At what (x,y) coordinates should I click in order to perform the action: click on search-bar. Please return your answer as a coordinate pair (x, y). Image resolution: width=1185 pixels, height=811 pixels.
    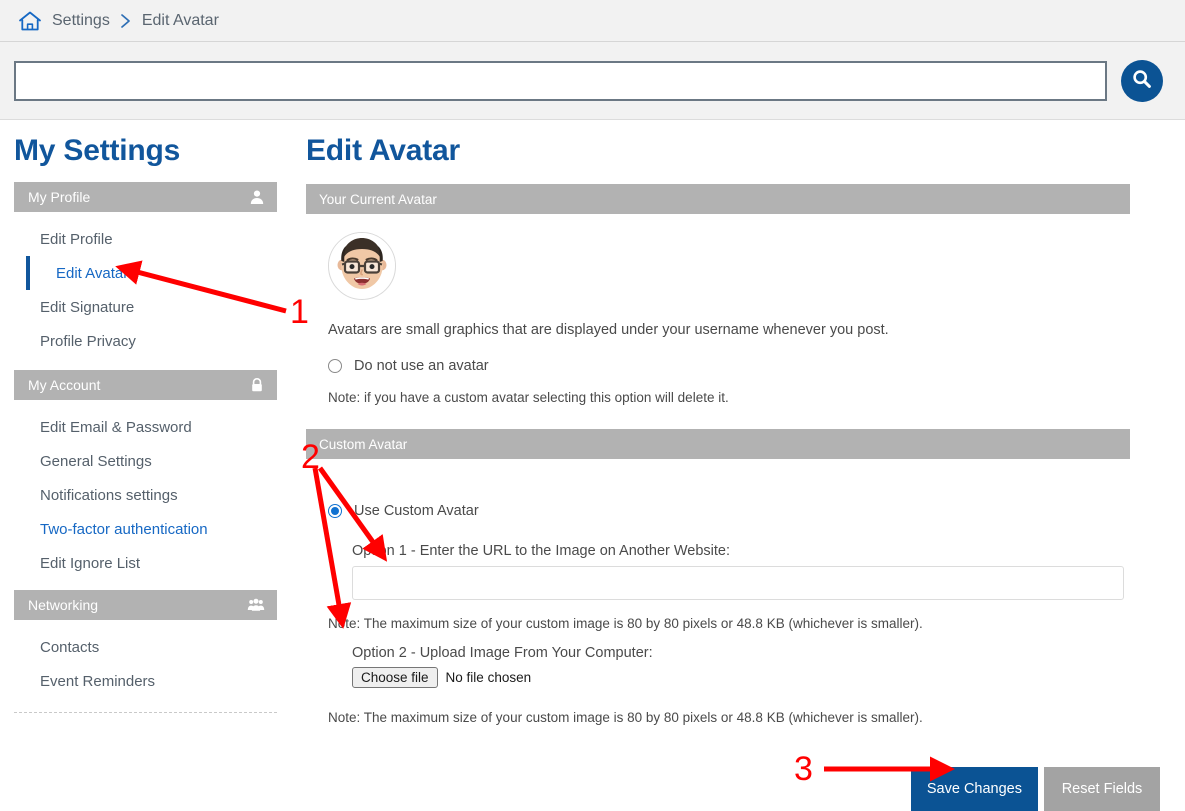
    Looking at the image, I should click on (592, 81).